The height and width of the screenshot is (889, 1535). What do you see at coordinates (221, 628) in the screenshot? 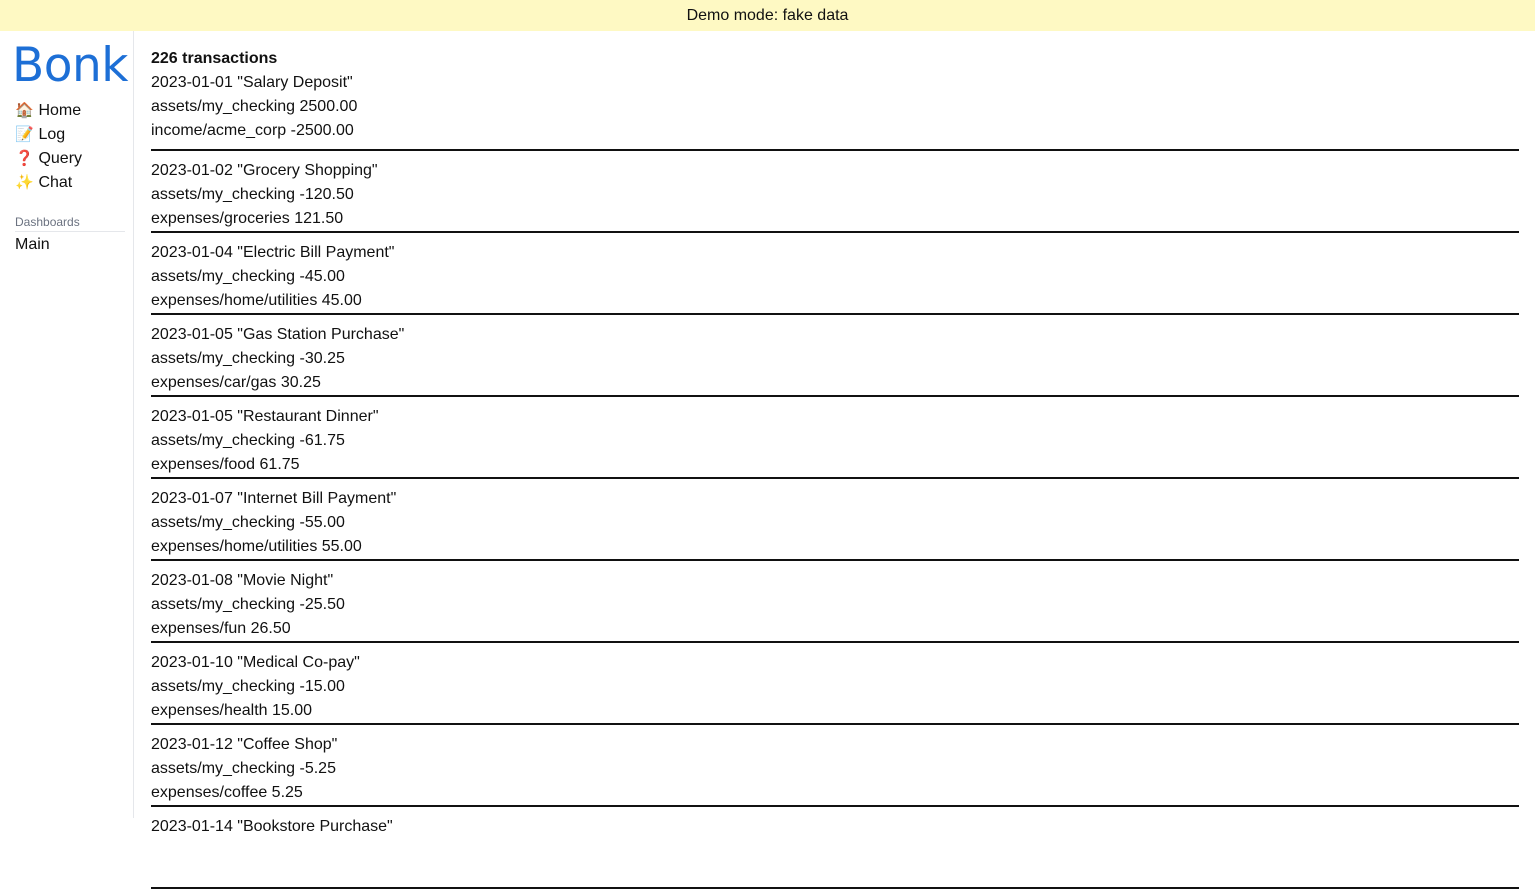
I see `posting-line: expenses/fun 26.50` at bounding box center [221, 628].